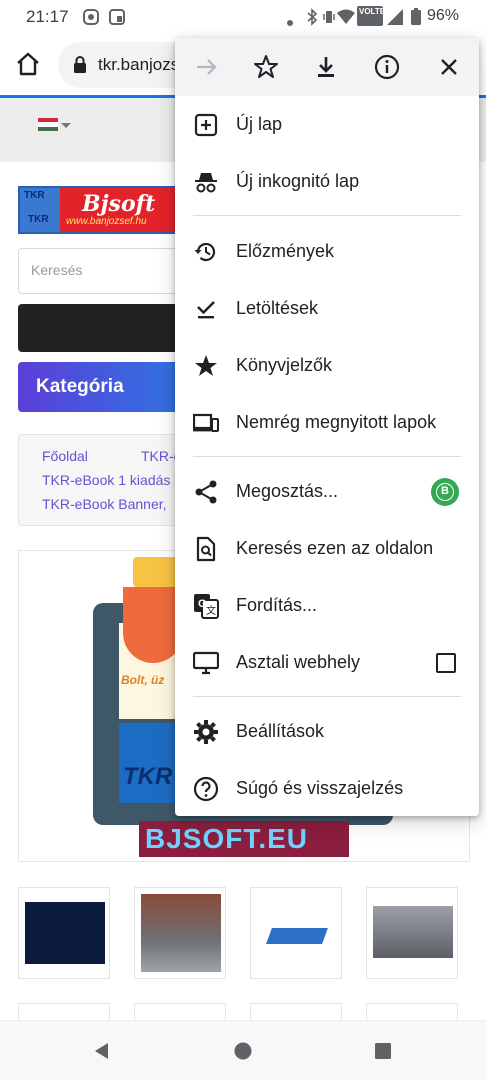  I want to click on wifi-icon, so click(346, 19).